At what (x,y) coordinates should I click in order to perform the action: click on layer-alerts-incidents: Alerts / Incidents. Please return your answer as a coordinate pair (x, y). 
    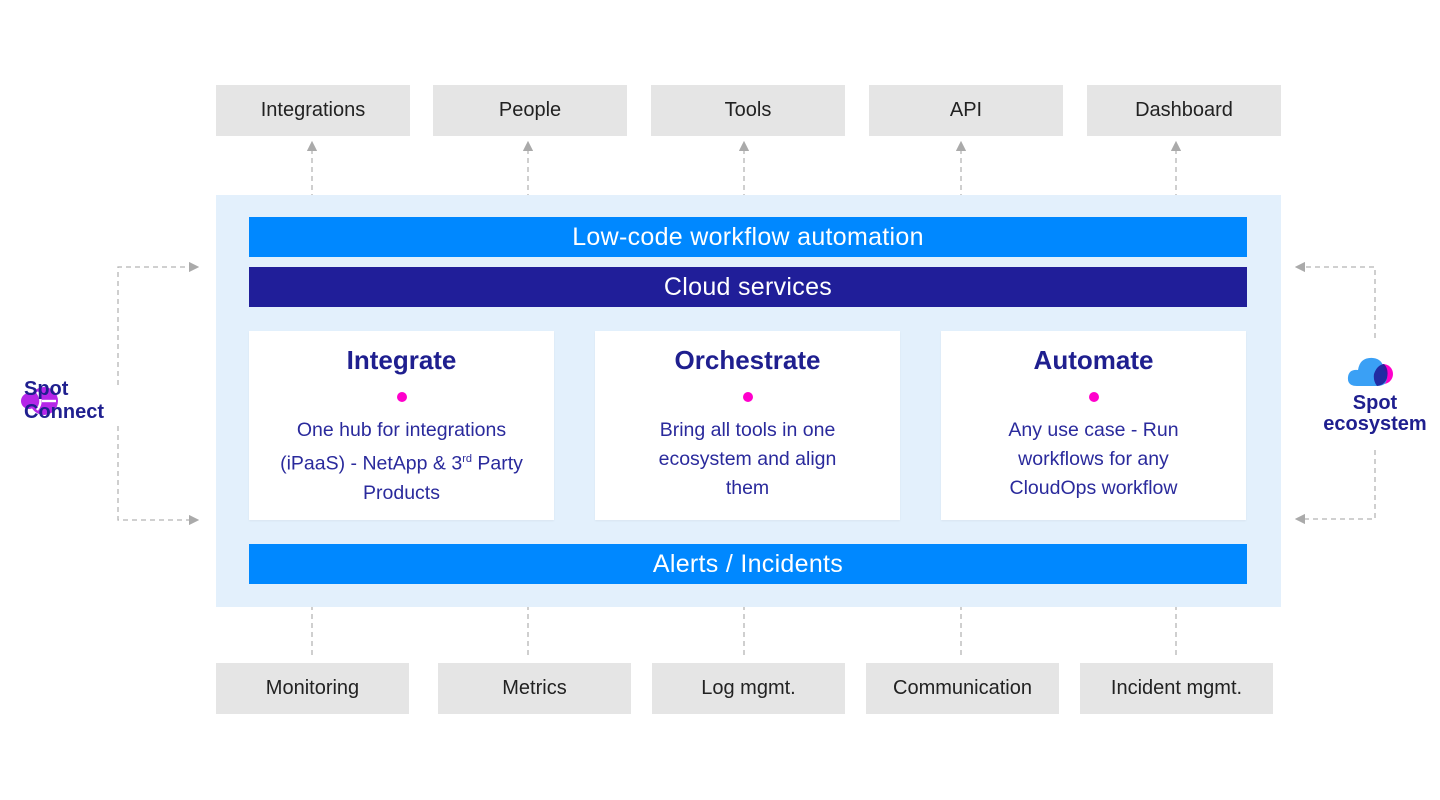
    Looking at the image, I should click on (748, 564).